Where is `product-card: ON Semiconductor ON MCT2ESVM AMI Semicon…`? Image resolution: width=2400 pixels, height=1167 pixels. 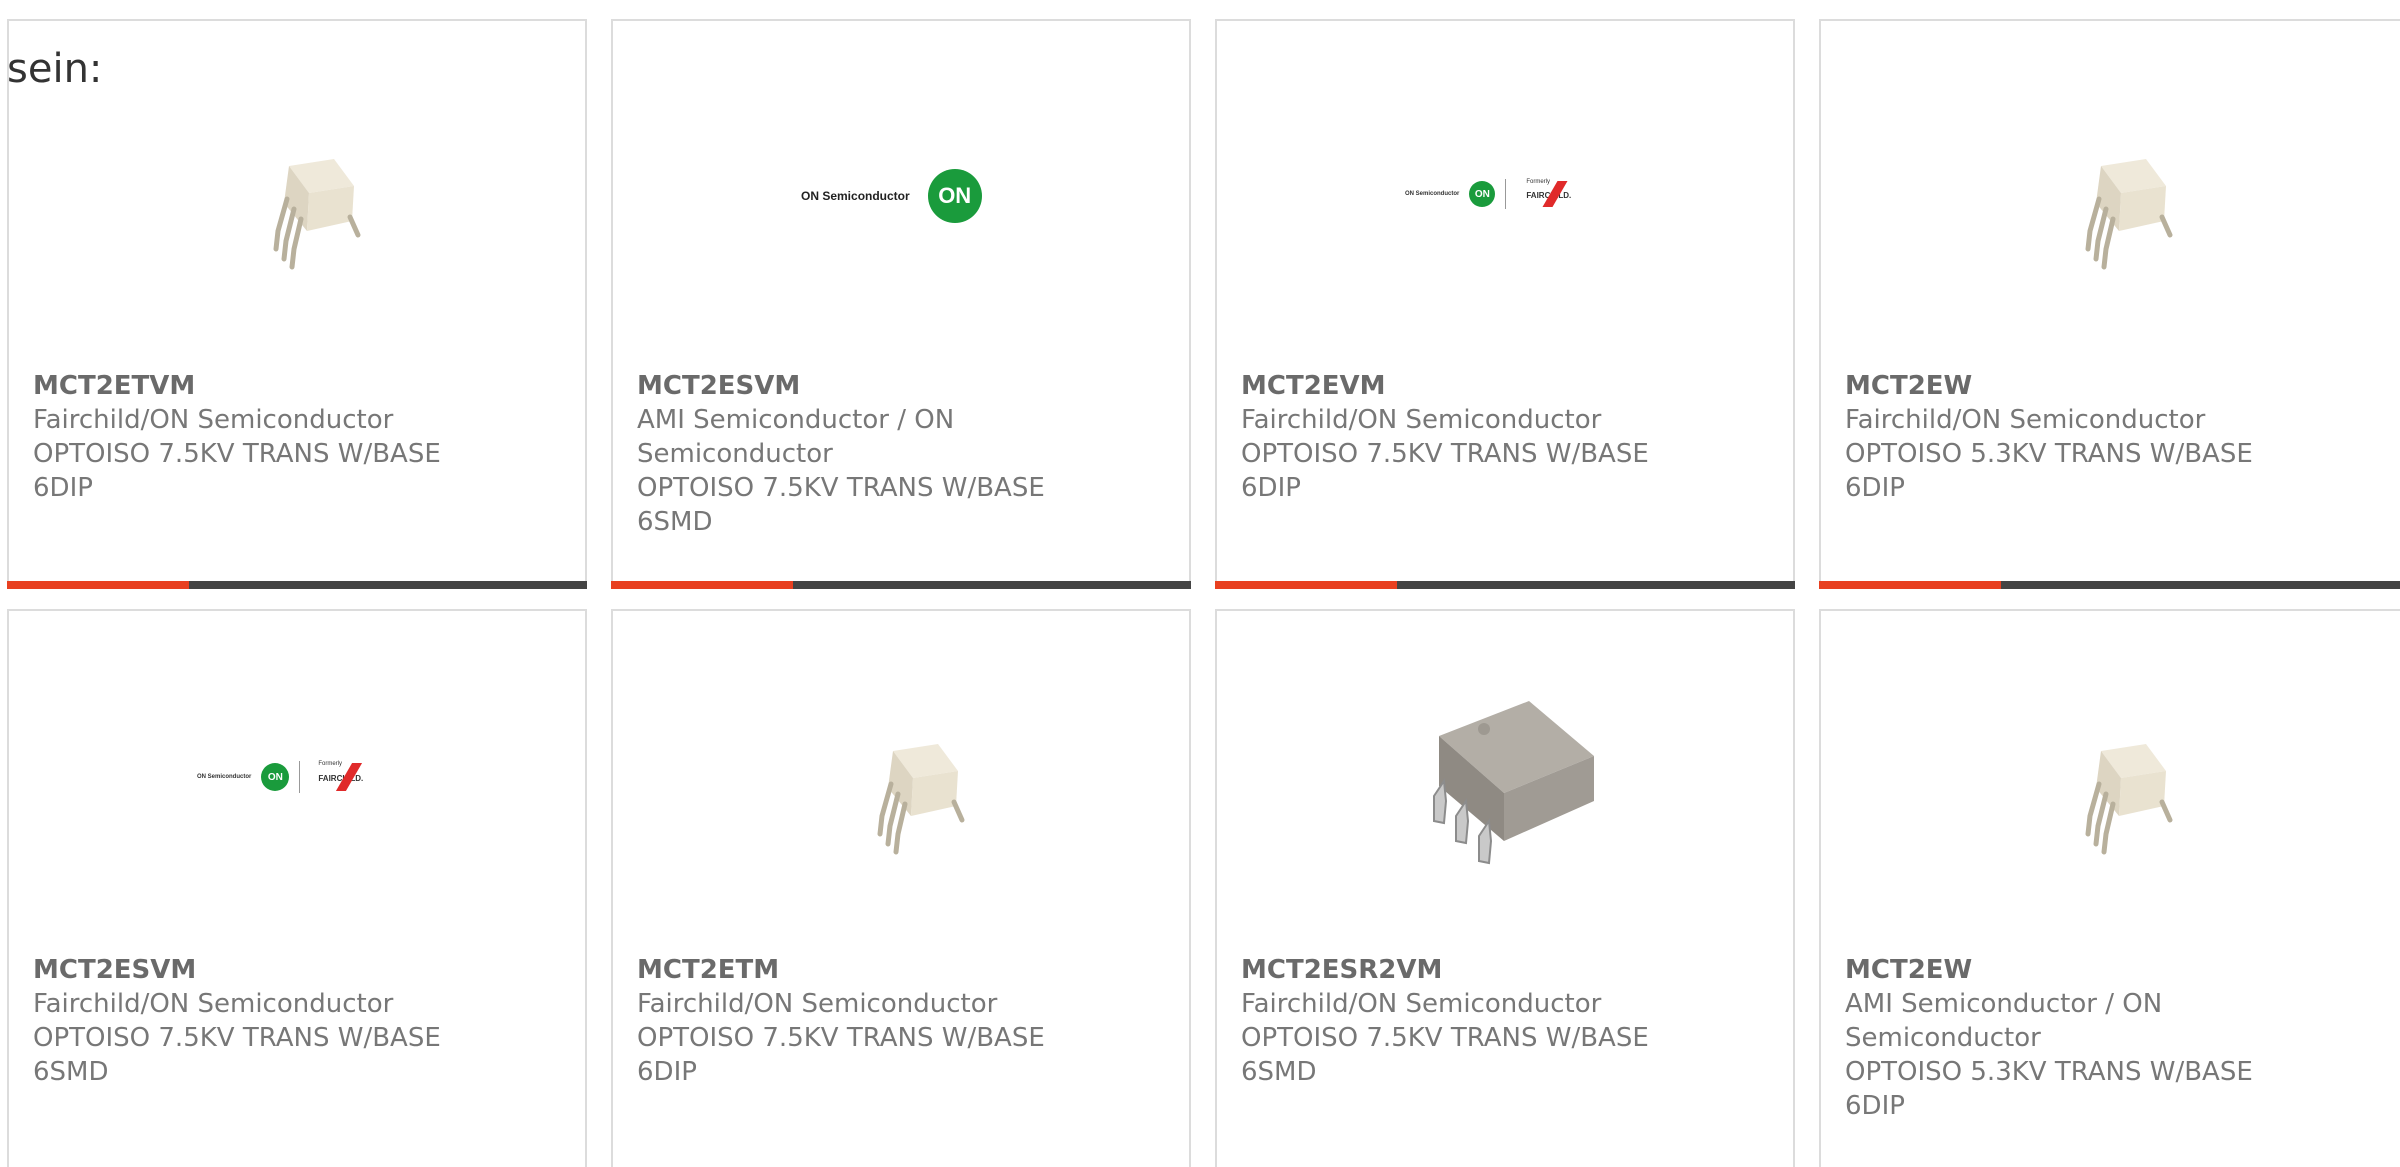 product-card: ON Semiconductor ON MCT2ESVM AMI Semicon… is located at coordinates (901, 304).